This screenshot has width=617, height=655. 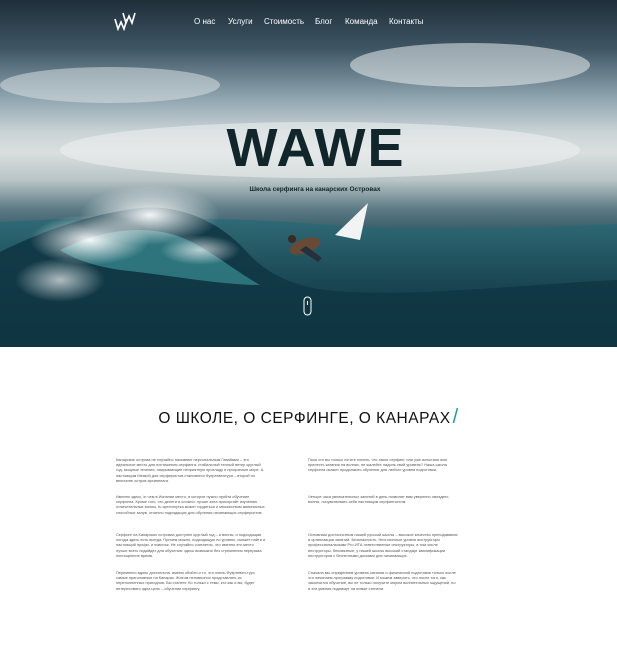 I want to click on nav-item-contacts: Контакты, so click(x=406, y=21).